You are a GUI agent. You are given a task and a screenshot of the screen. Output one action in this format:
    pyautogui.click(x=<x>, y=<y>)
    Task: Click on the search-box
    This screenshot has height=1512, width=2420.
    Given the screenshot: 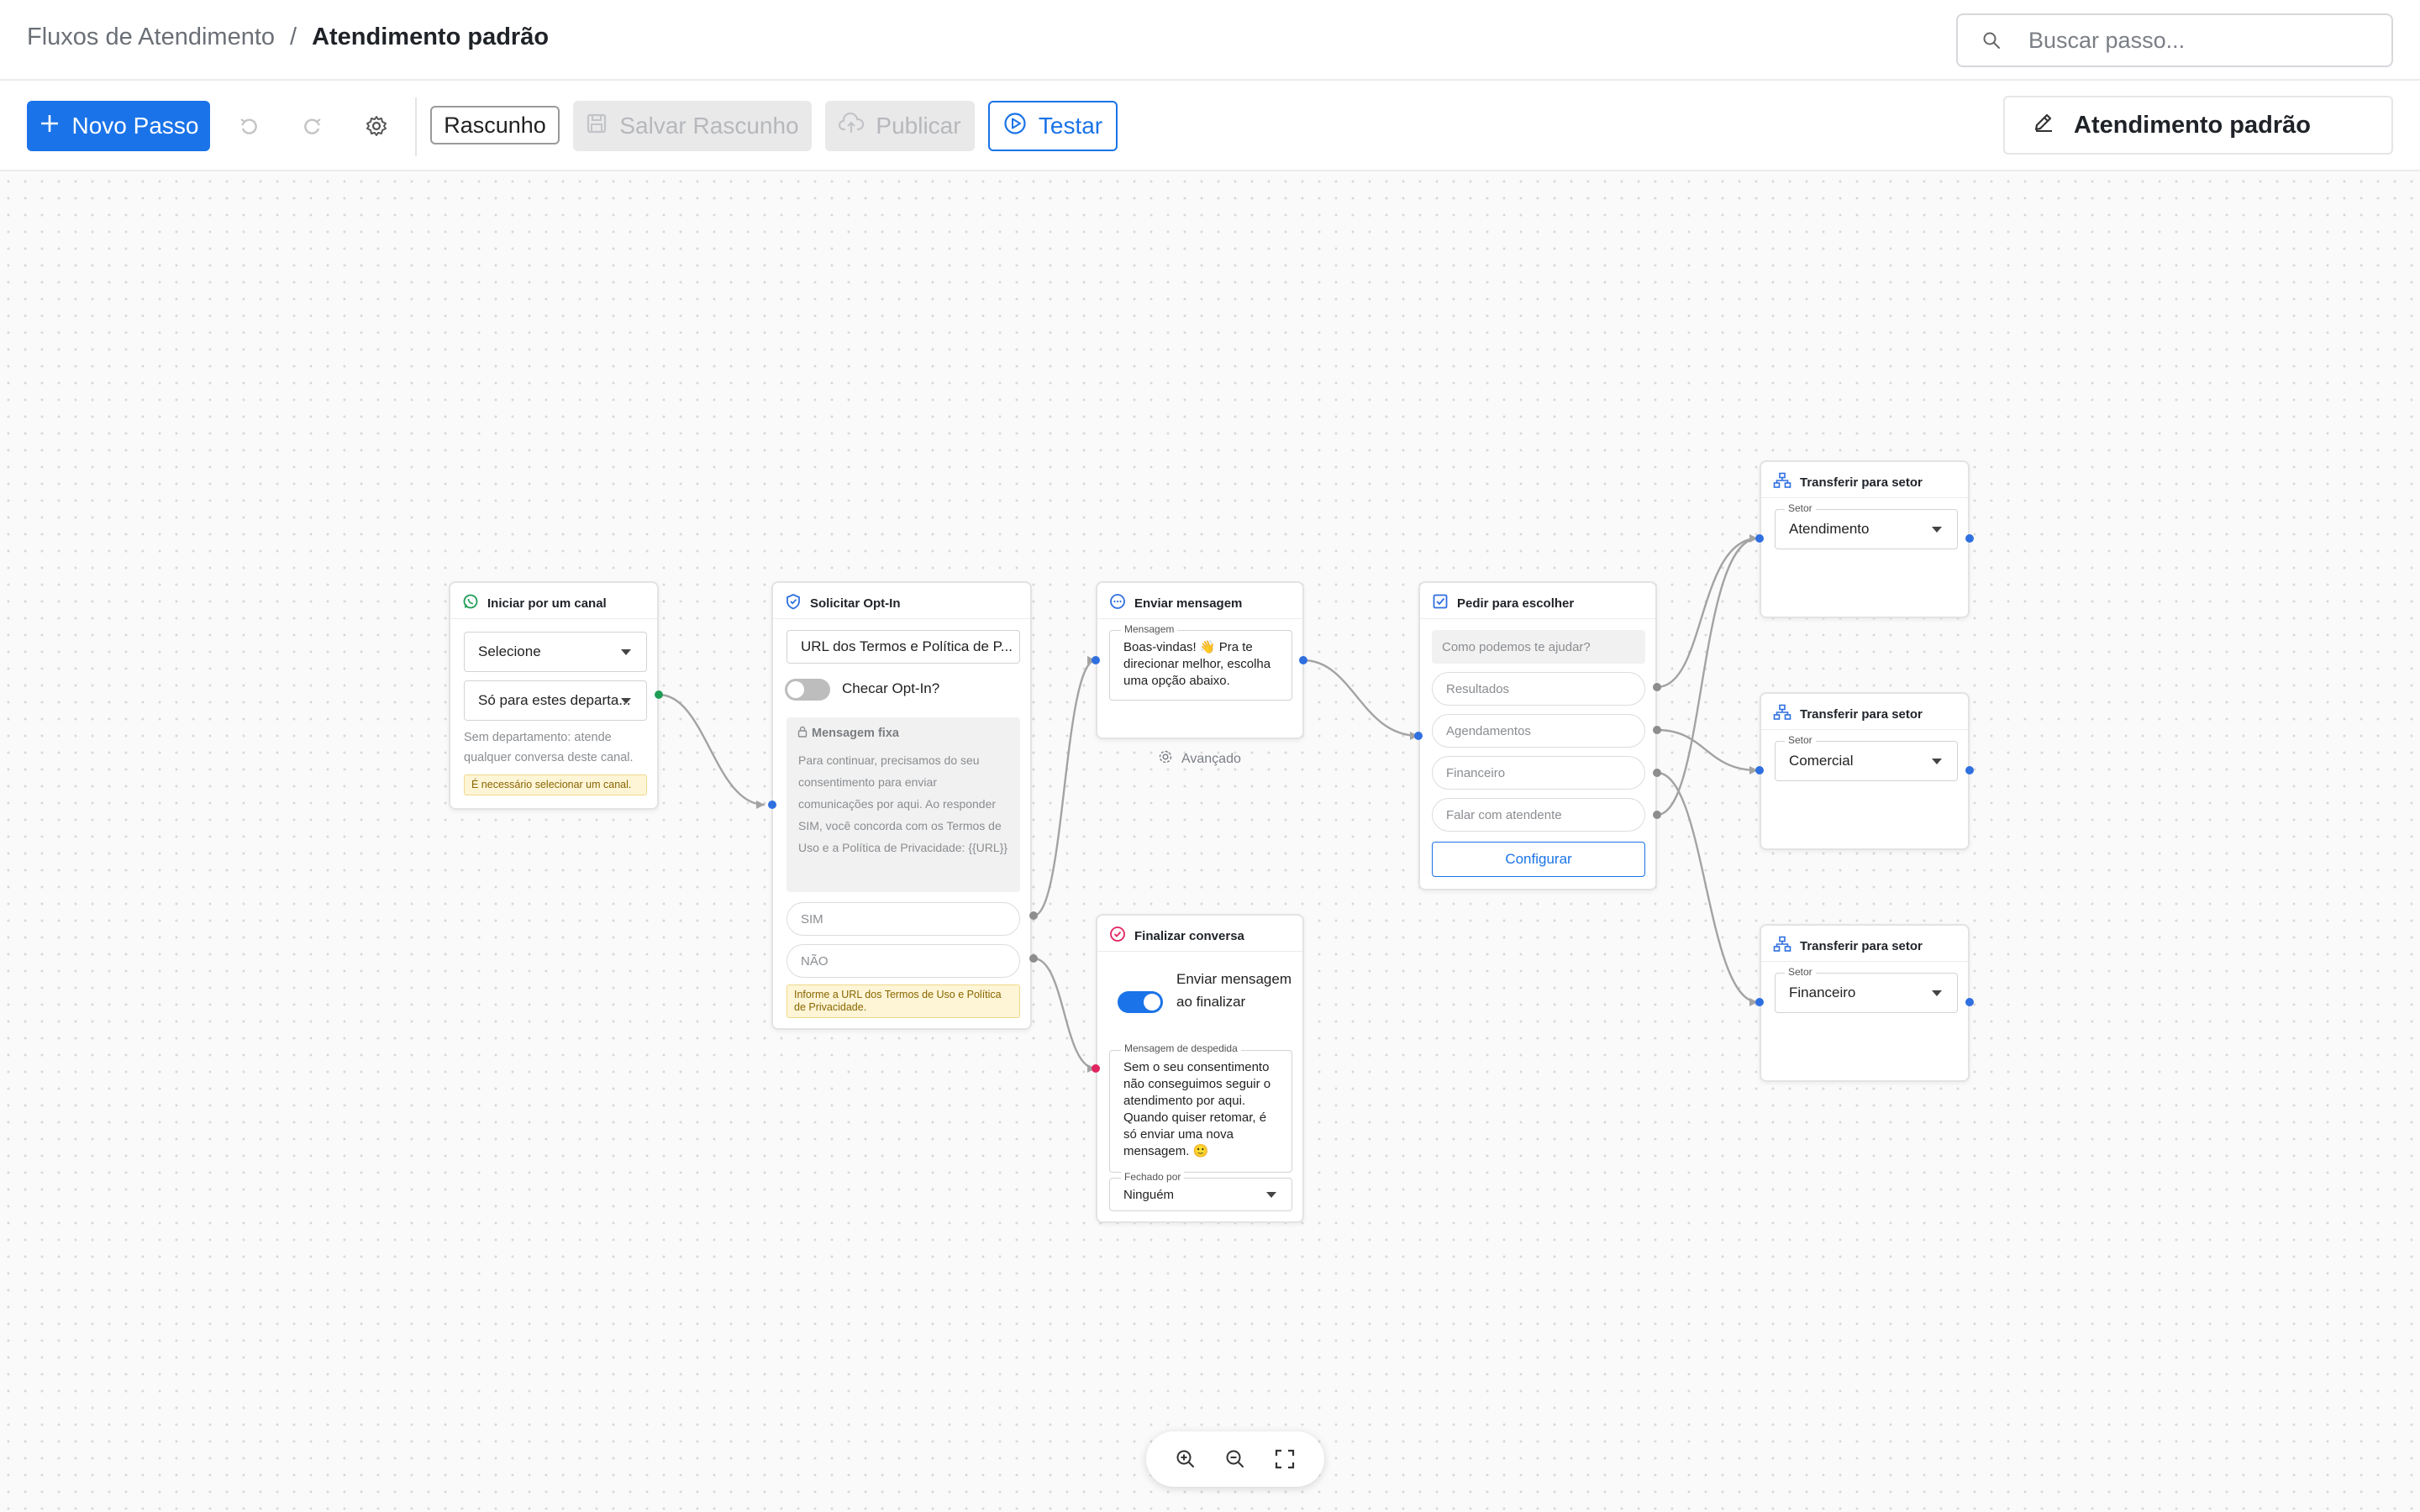 What is the action you would take?
    pyautogui.click(x=2174, y=40)
    